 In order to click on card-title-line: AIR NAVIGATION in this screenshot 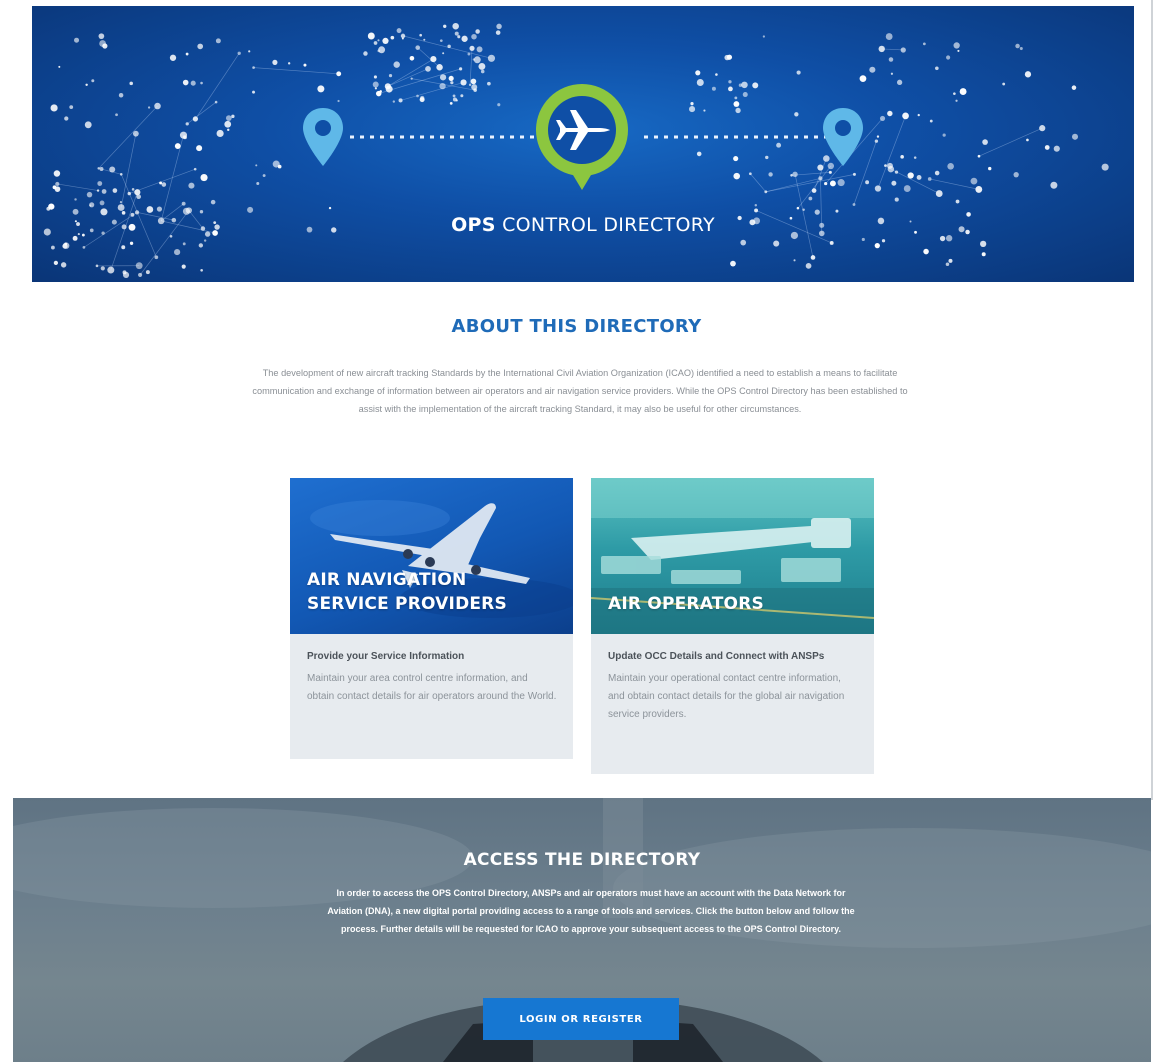, I will do `click(387, 580)`.